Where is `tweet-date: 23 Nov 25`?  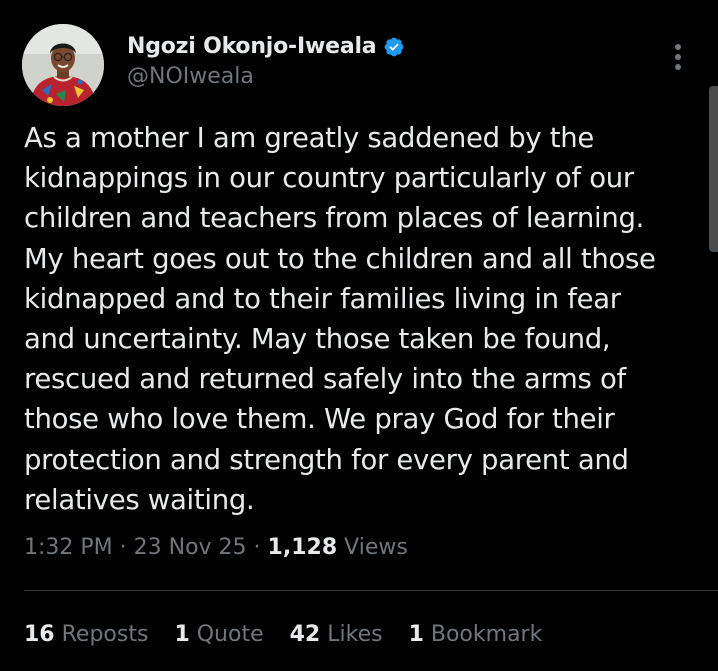 tweet-date: 23 Nov 25 is located at coordinates (190, 547).